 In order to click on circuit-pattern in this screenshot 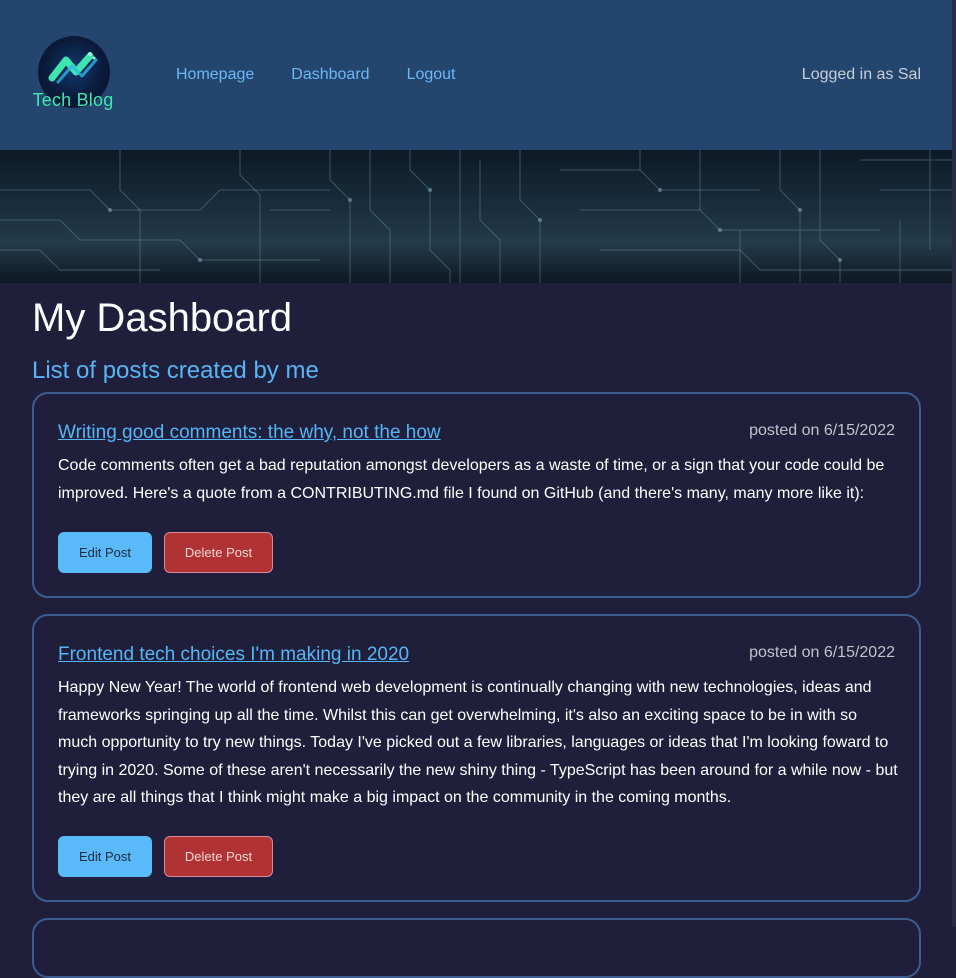, I will do `click(478, 216)`.